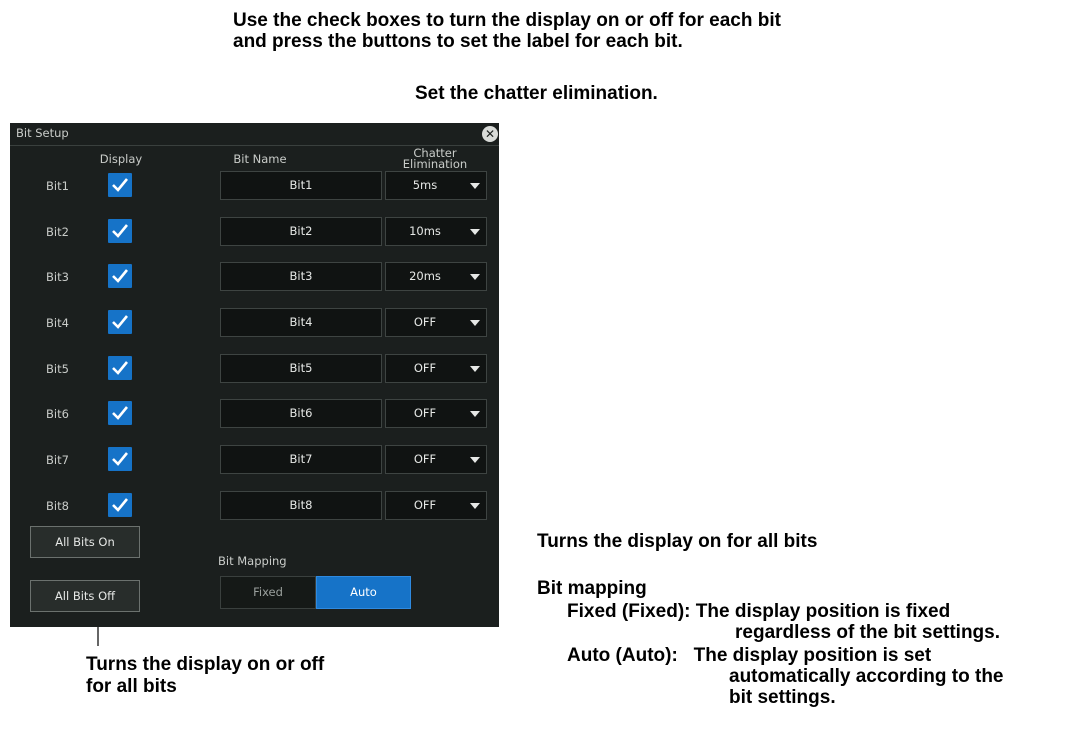 This screenshot has width=1082, height=729. What do you see at coordinates (425, 185) in the screenshot?
I see `chatter-value: 5ms` at bounding box center [425, 185].